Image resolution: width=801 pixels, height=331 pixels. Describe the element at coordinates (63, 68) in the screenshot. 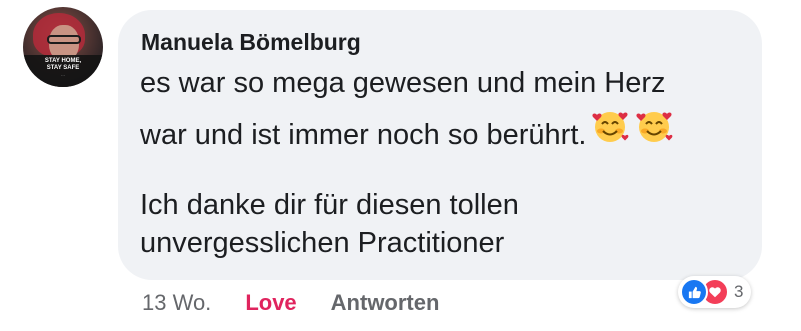

I see `avatar-banner-line2: STAY SAFE` at that location.